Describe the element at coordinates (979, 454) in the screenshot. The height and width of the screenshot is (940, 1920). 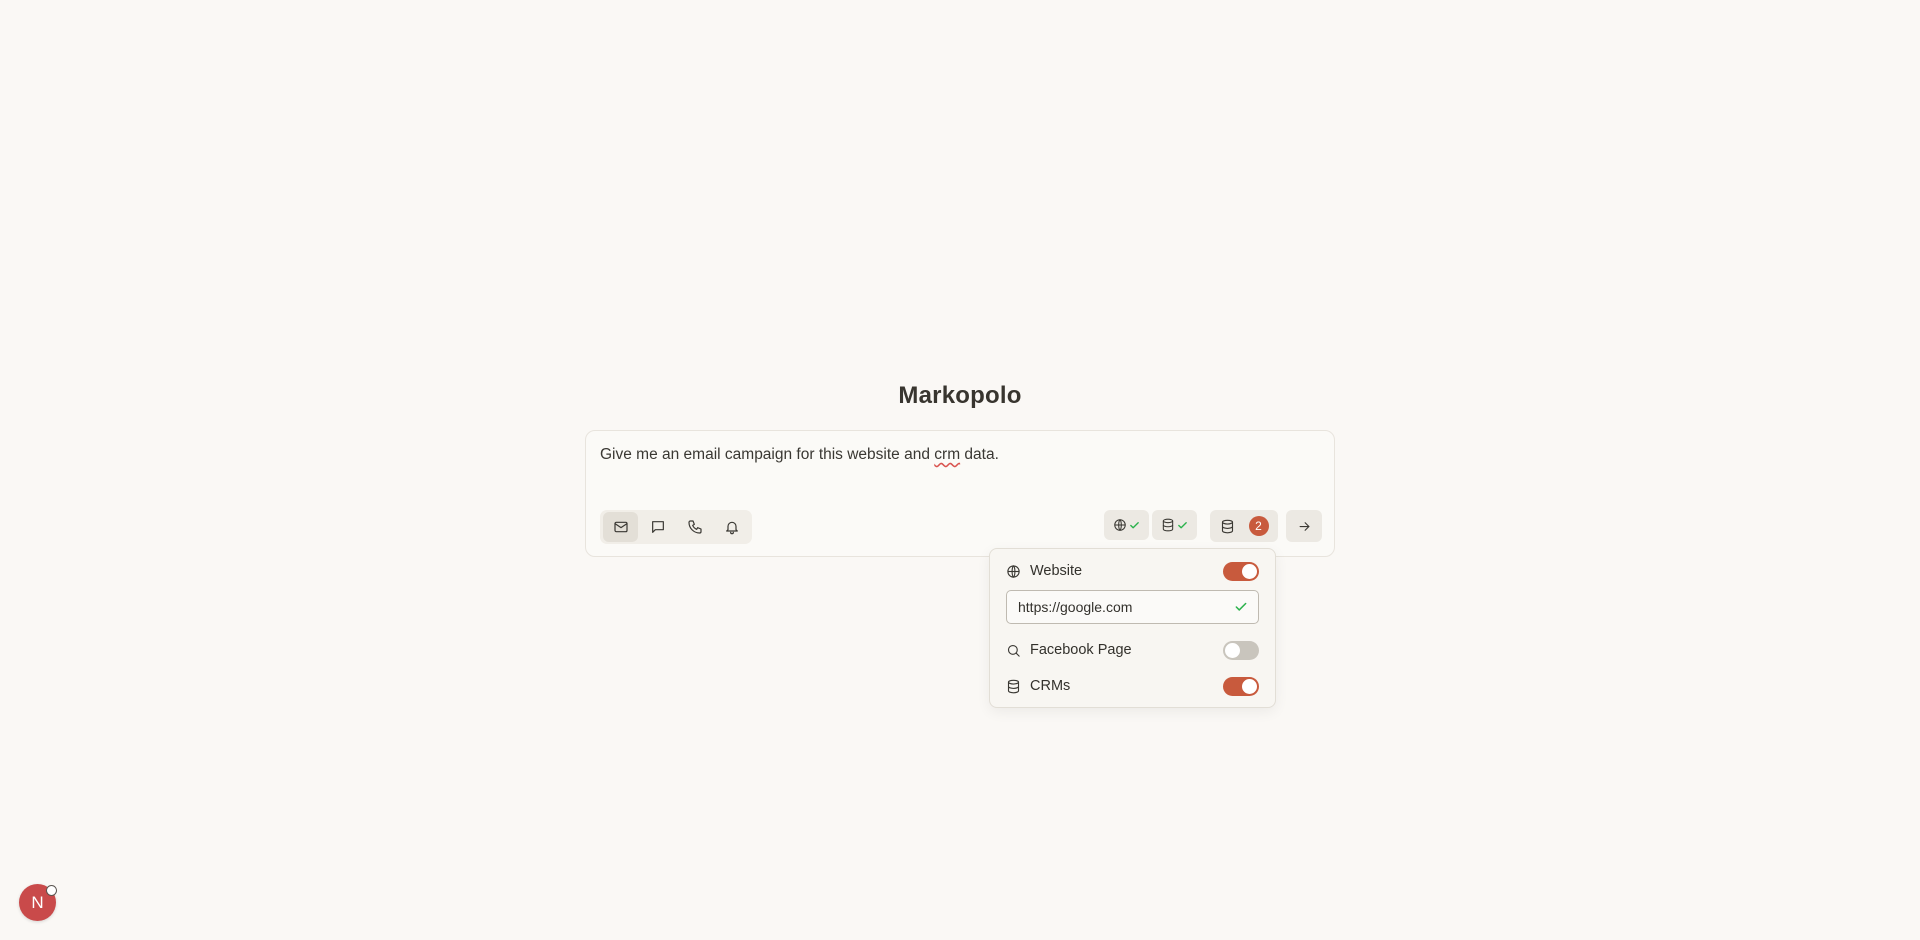
I see `prompt-text-end: data.` at that location.